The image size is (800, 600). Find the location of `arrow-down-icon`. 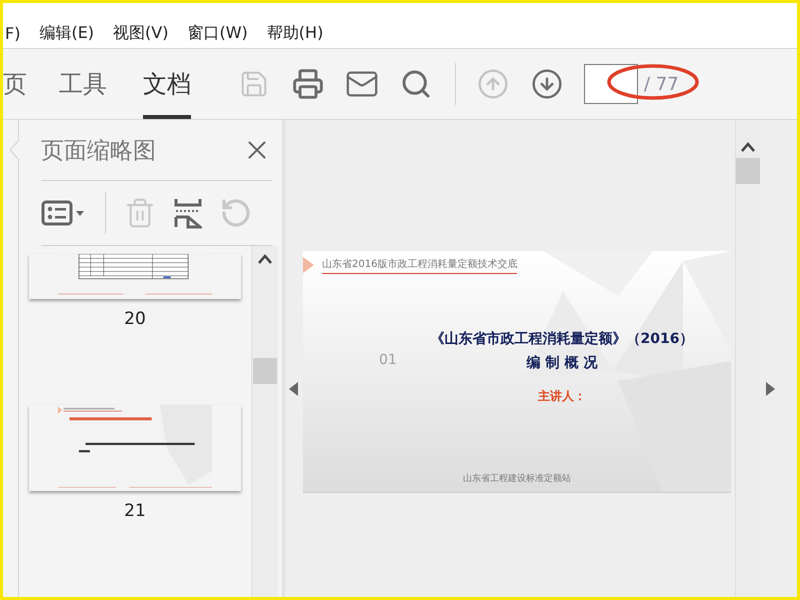

arrow-down-icon is located at coordinates (547, 84).